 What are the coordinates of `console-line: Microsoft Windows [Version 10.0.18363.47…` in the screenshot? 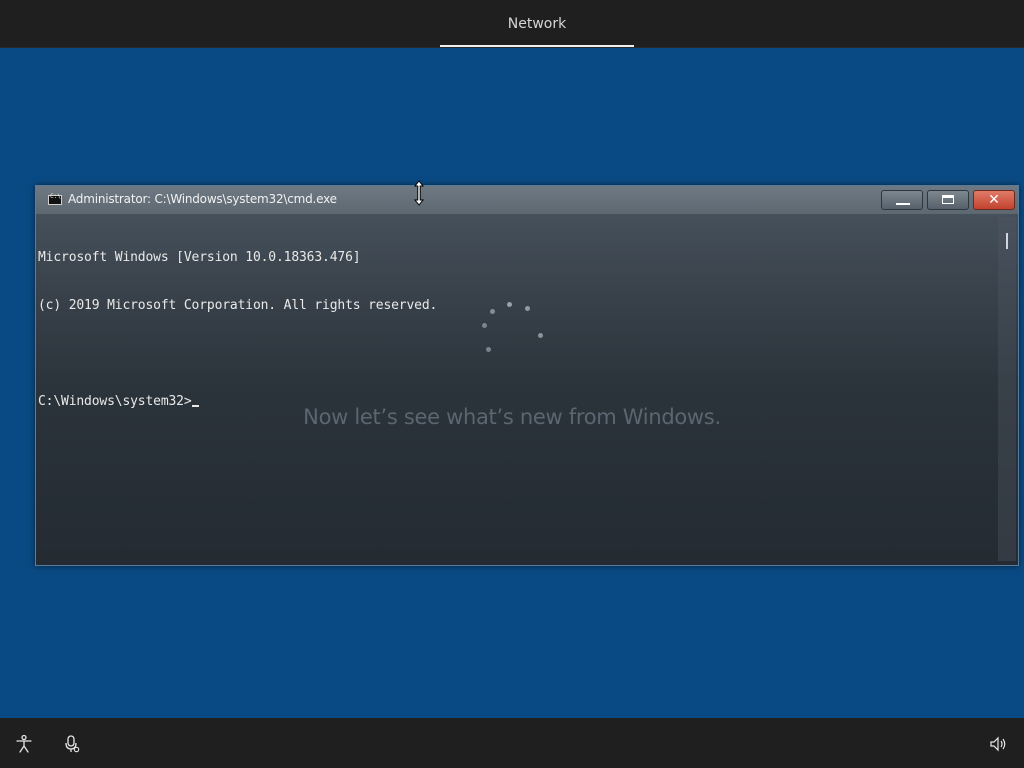 It's located at (199, 257).